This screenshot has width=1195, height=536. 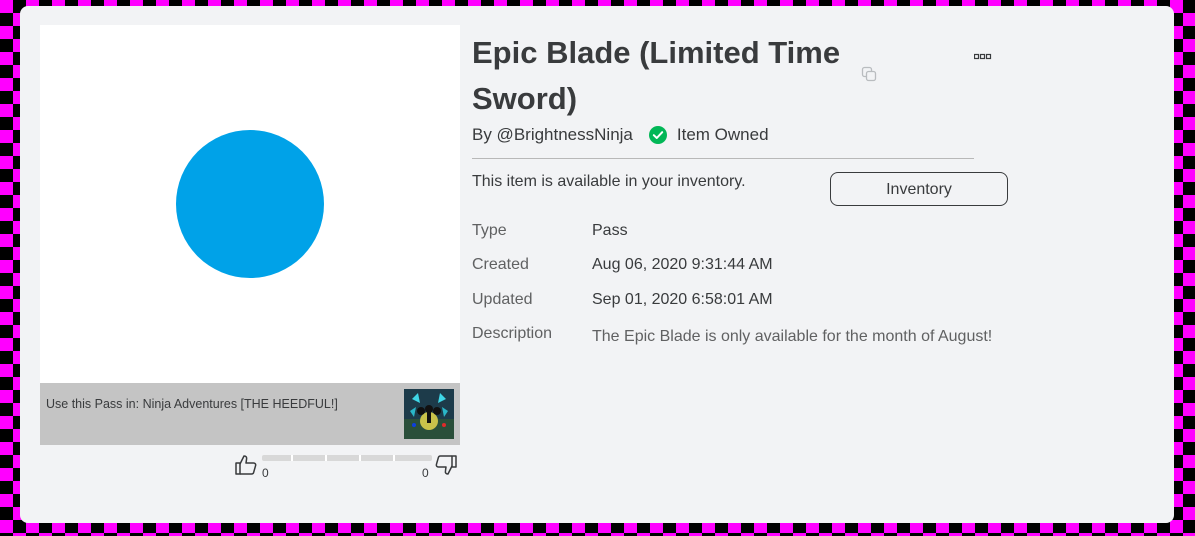 What do you see at coordinates (429, 414) in the screenshot?
I see `game-thumbnail` at bounding box center [429, 414].